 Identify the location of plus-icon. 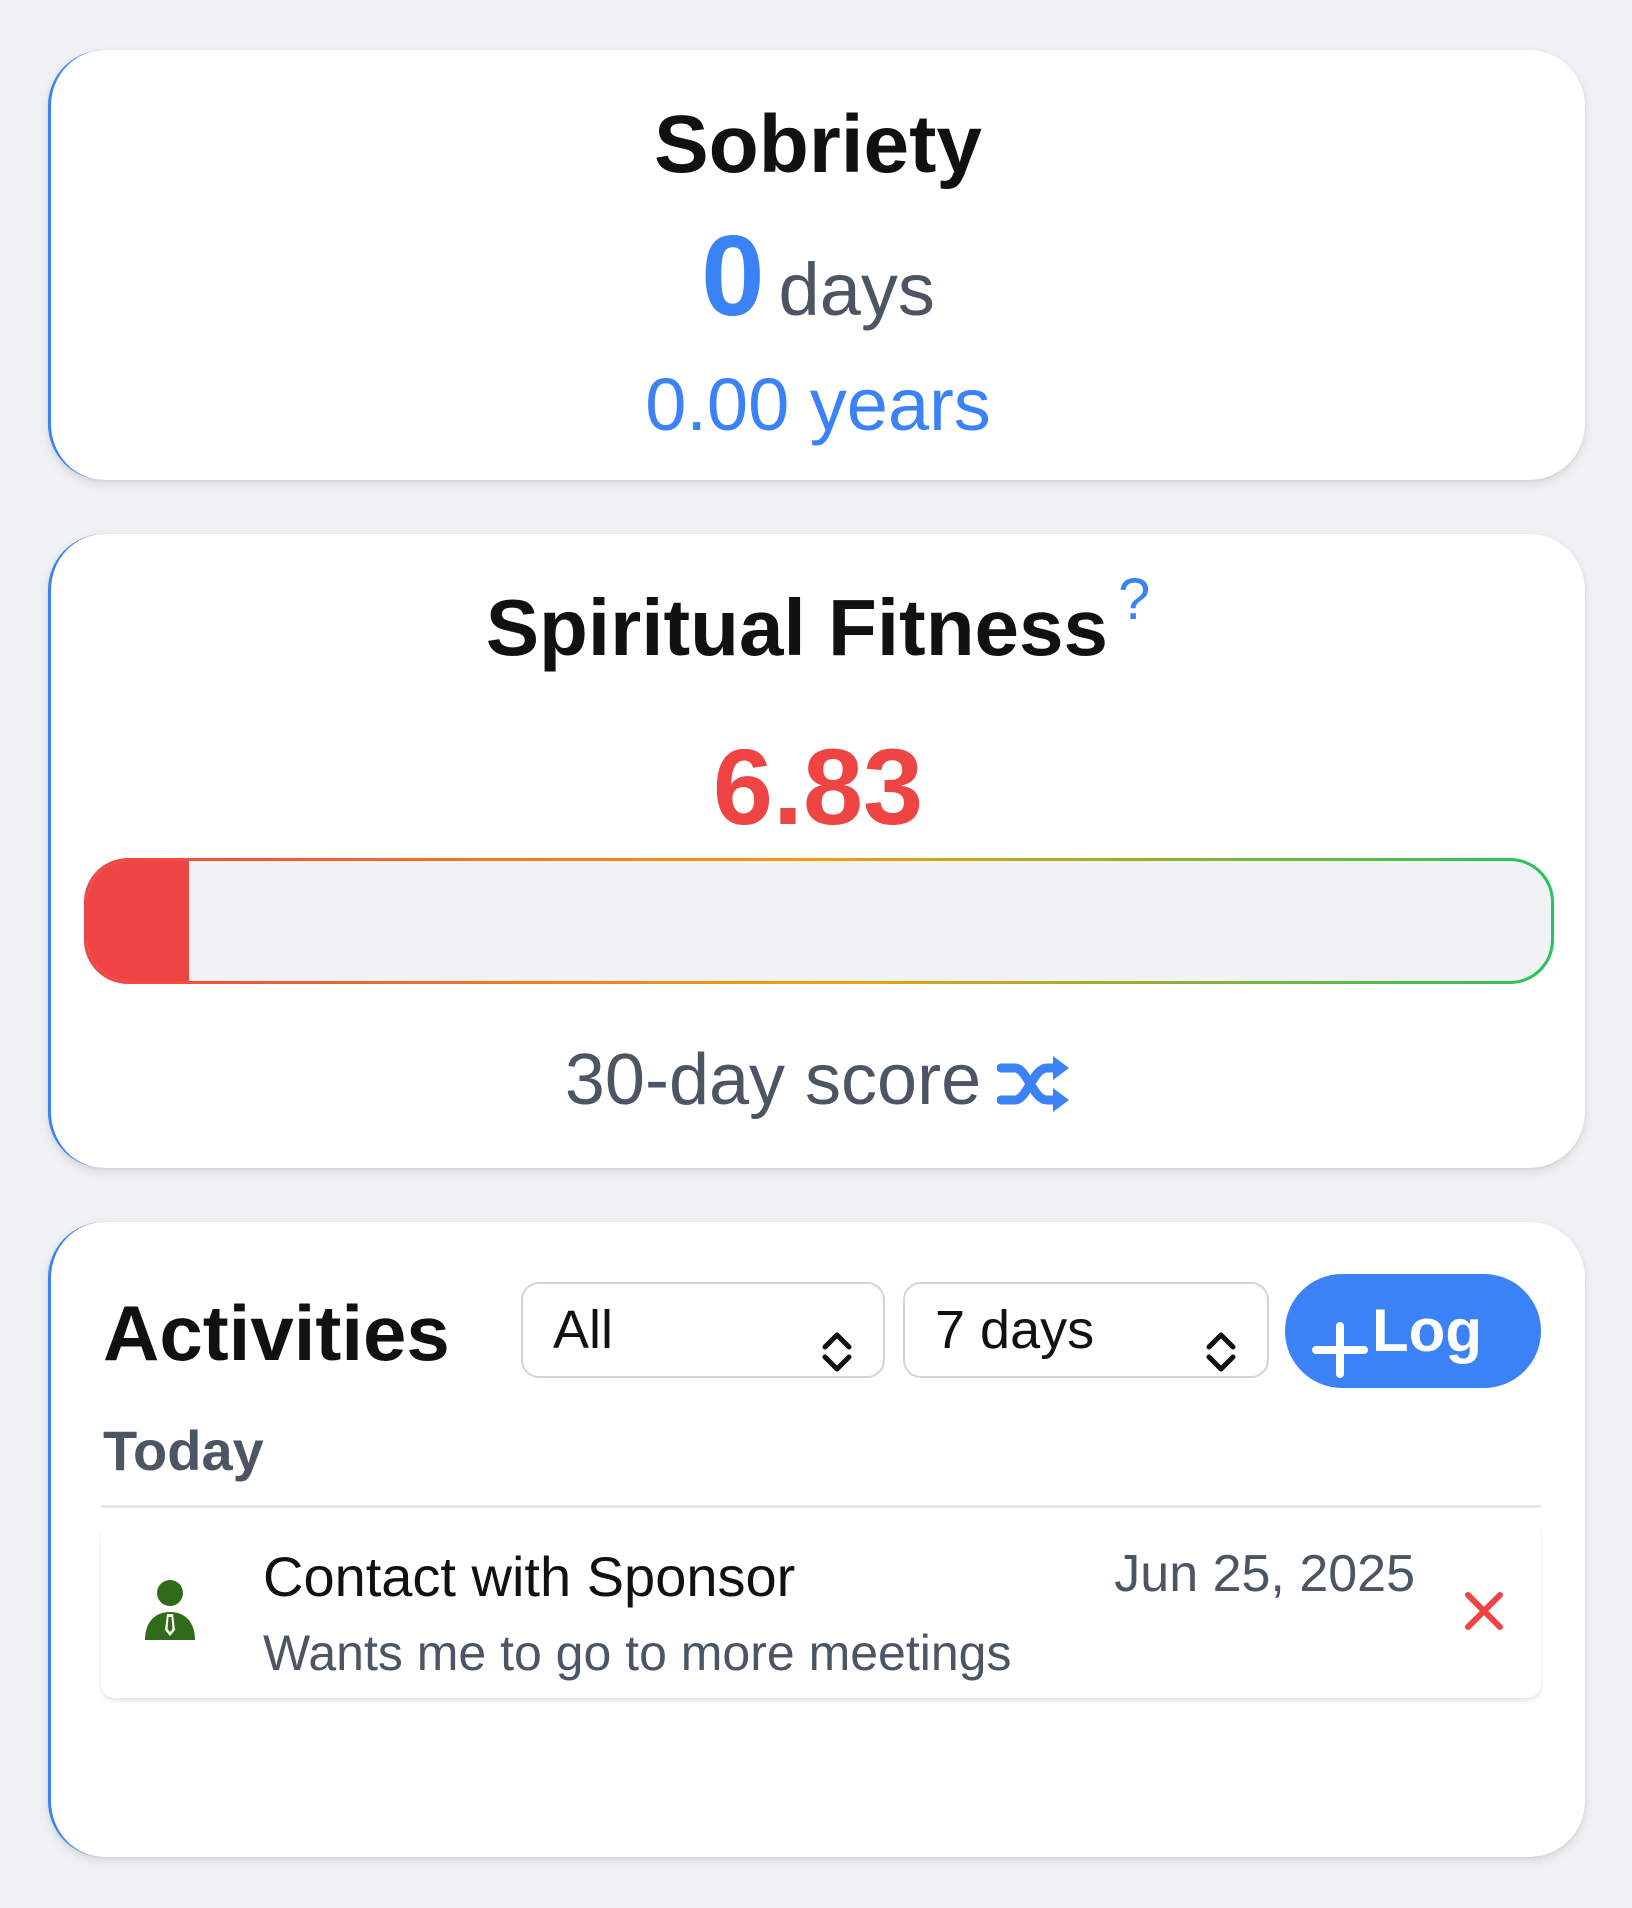
(1340, 1340).